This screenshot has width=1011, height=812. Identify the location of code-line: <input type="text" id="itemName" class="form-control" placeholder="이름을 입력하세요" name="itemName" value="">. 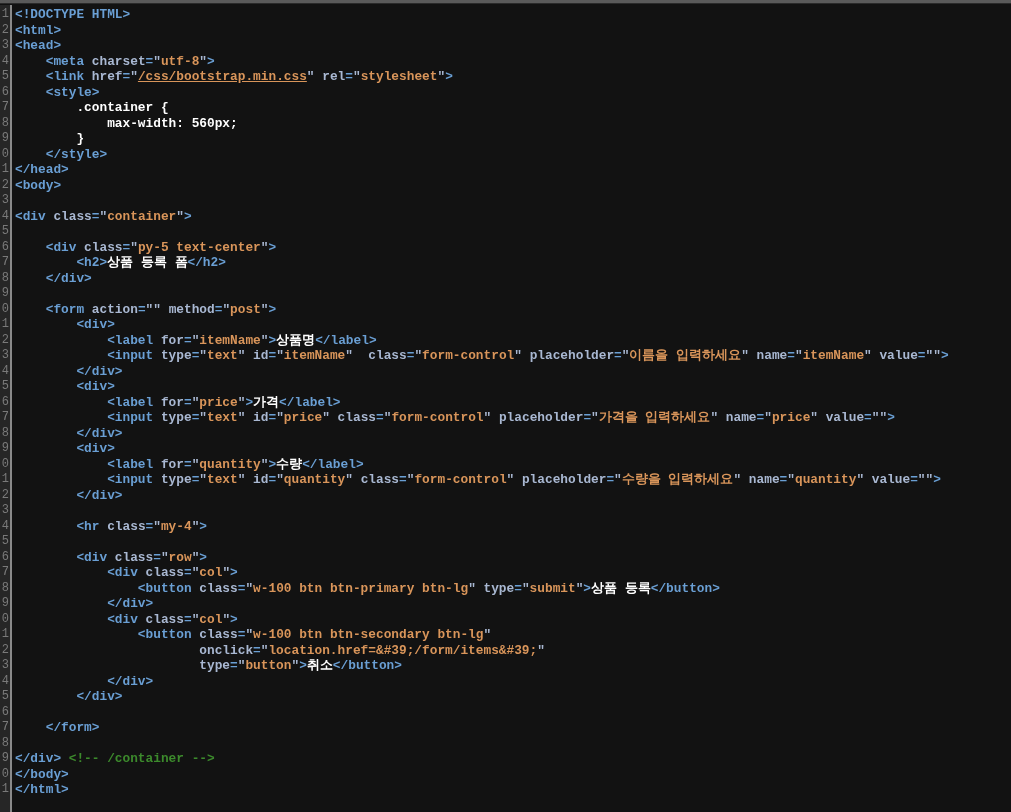
(527, 355).